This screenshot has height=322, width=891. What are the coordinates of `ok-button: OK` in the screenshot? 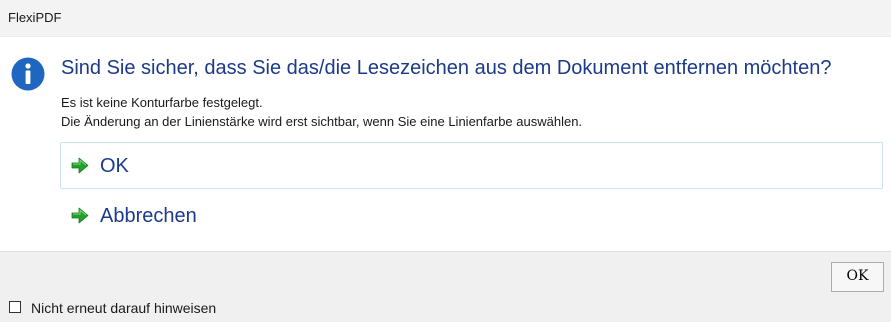 It's located at (857, 277).